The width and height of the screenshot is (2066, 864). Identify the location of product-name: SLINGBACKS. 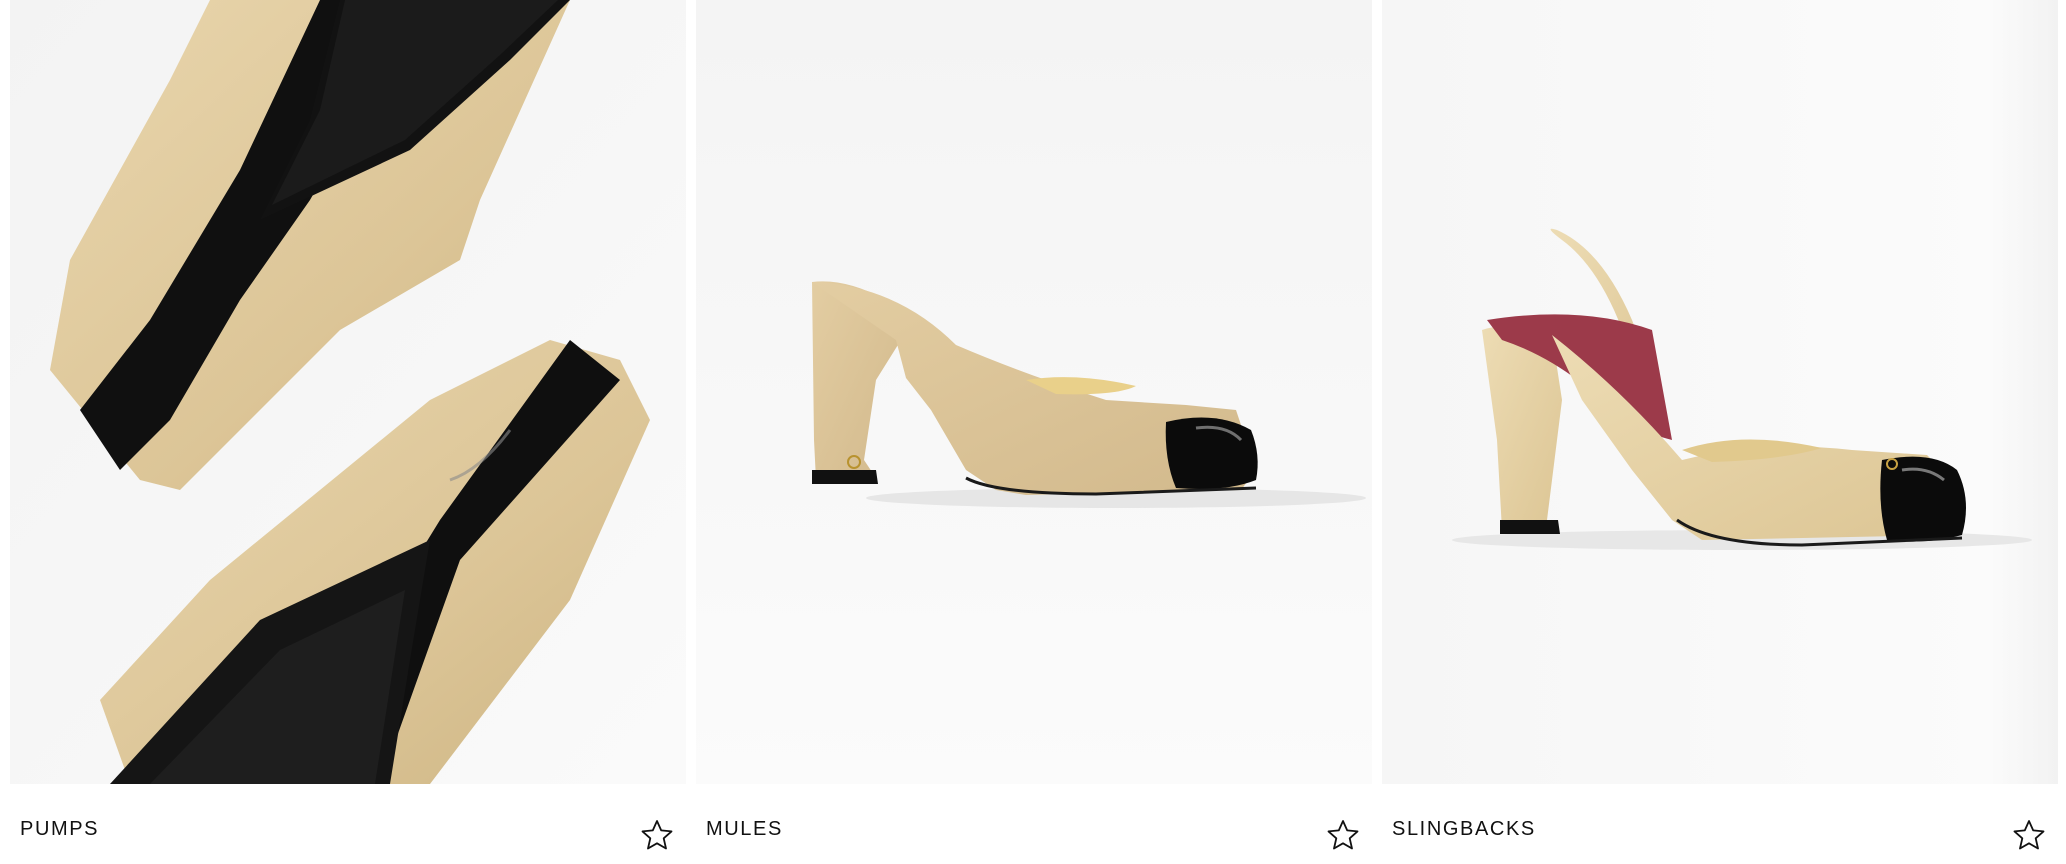
(1464, 829).